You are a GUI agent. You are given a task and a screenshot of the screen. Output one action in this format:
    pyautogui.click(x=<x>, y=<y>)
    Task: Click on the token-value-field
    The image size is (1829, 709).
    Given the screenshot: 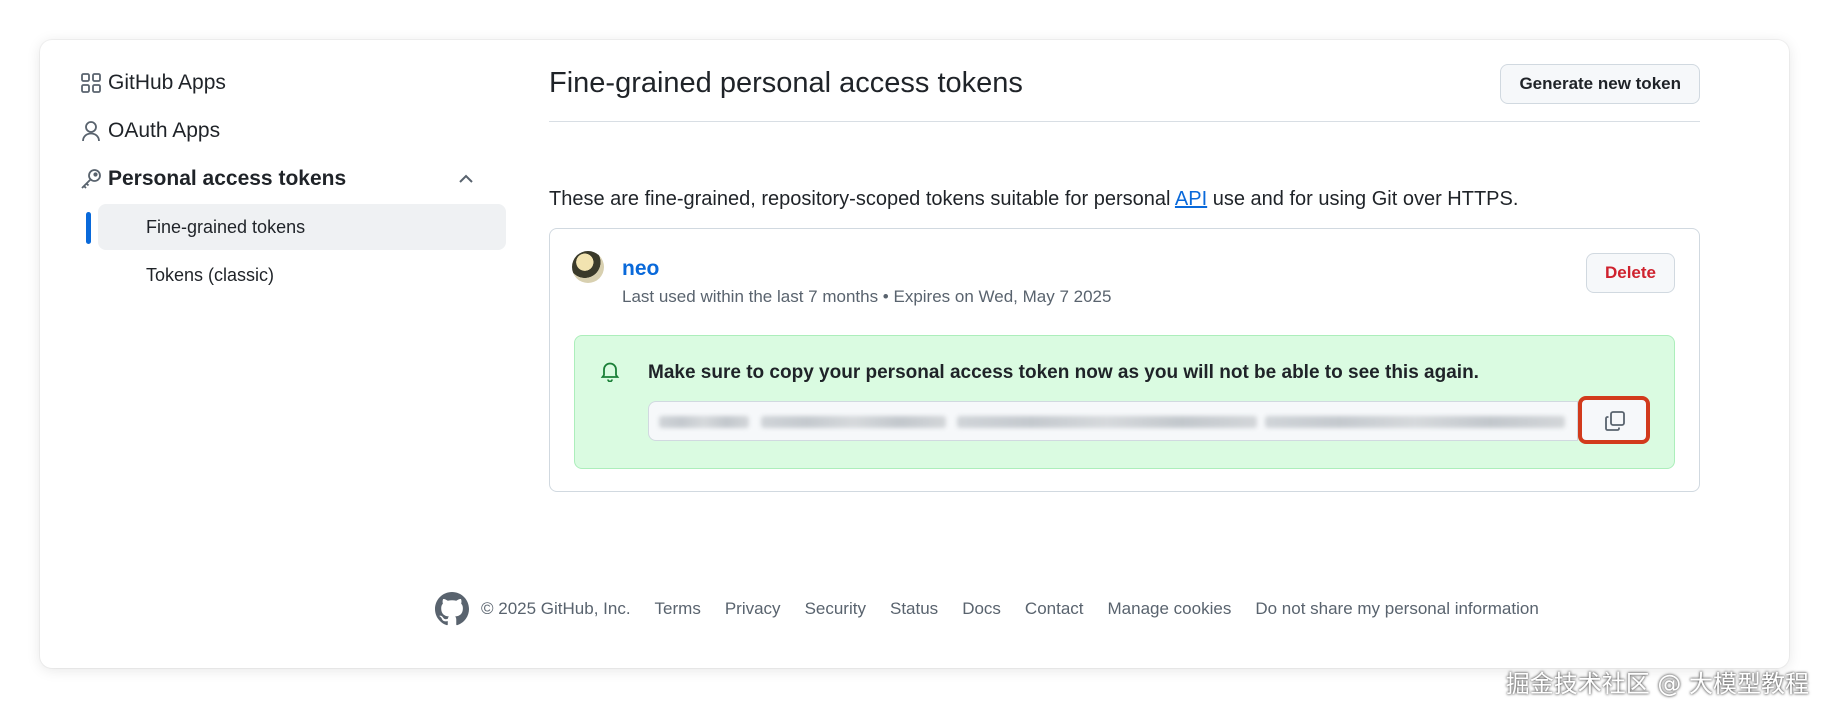 What is the action you would take?
    pyautogui.click(x=1113, y=421)
    